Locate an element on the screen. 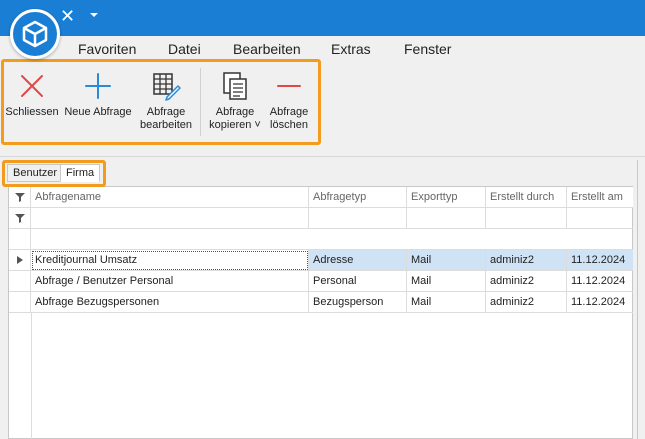 This screenshot has height=439, width=645. cube-icon is located at coordinates (35, 34).